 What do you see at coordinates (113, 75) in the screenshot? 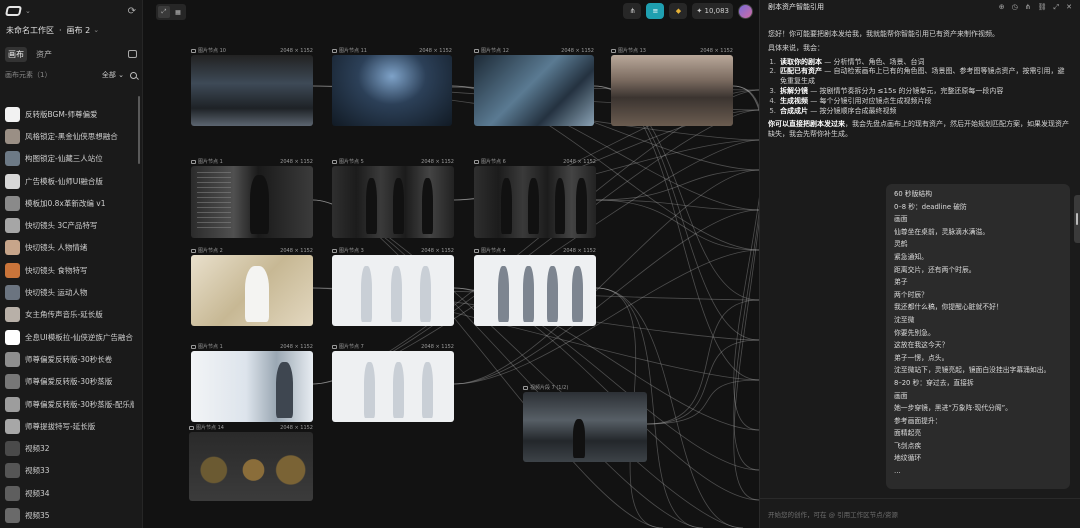
I see `filter-select: 全部 ⌄` at bounding box center [113, 75].